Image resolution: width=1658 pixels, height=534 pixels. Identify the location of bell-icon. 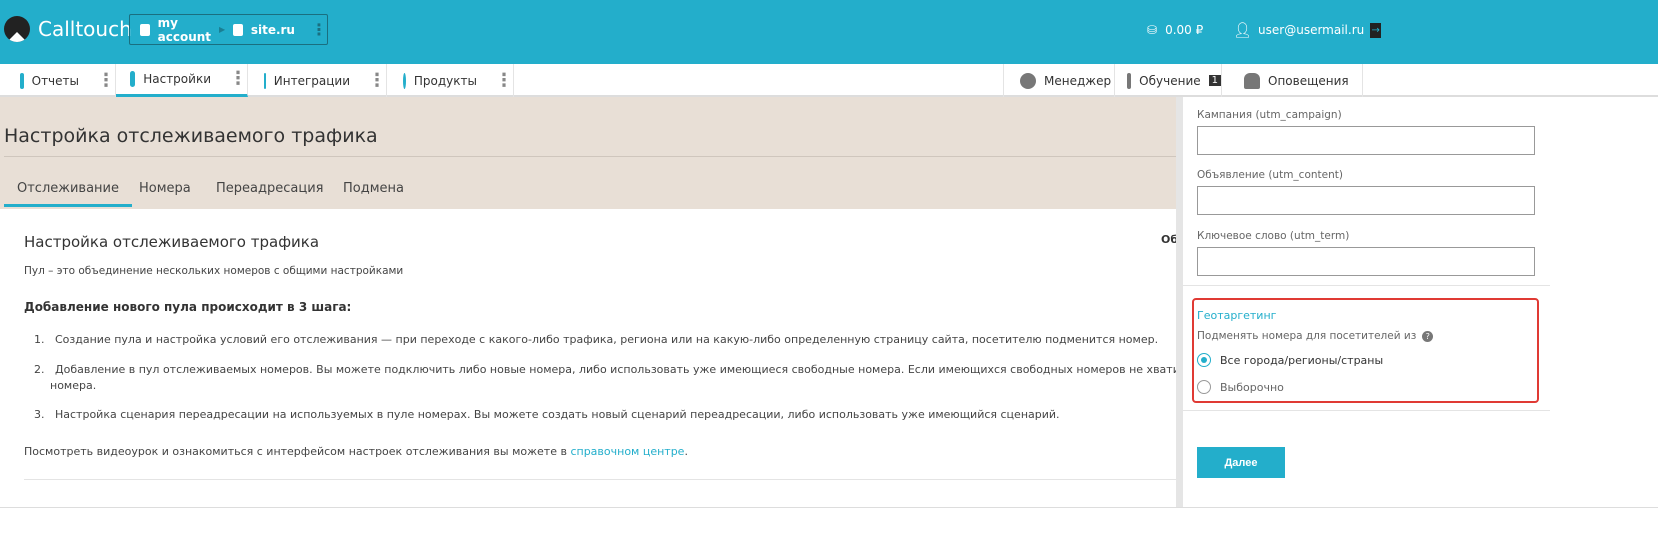
(1252, 80).